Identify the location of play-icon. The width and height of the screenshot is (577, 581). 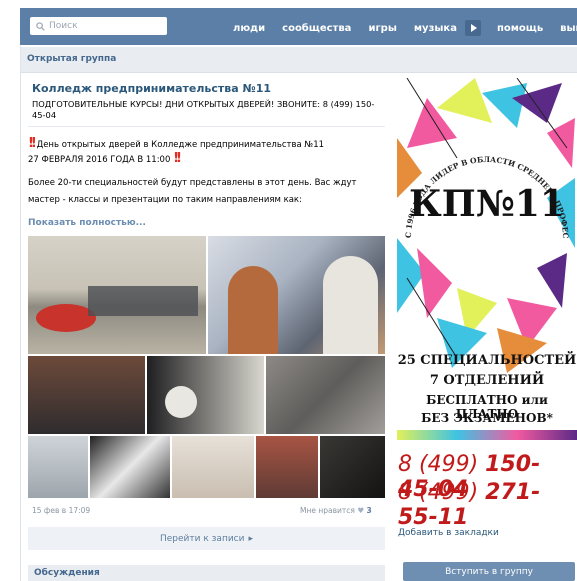
(472, 28).